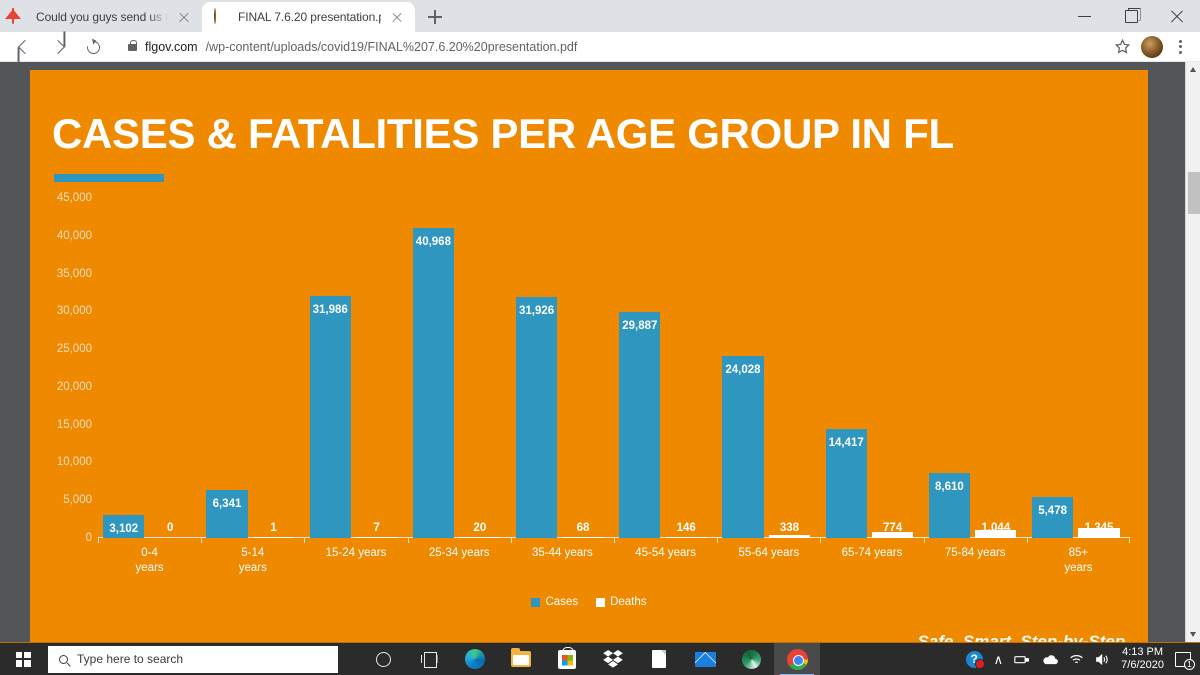 The image size is (1200, 675). Describe the element at coordinates (273, 528) in the screenshot. I see `bar-value-label: 1` at that location.